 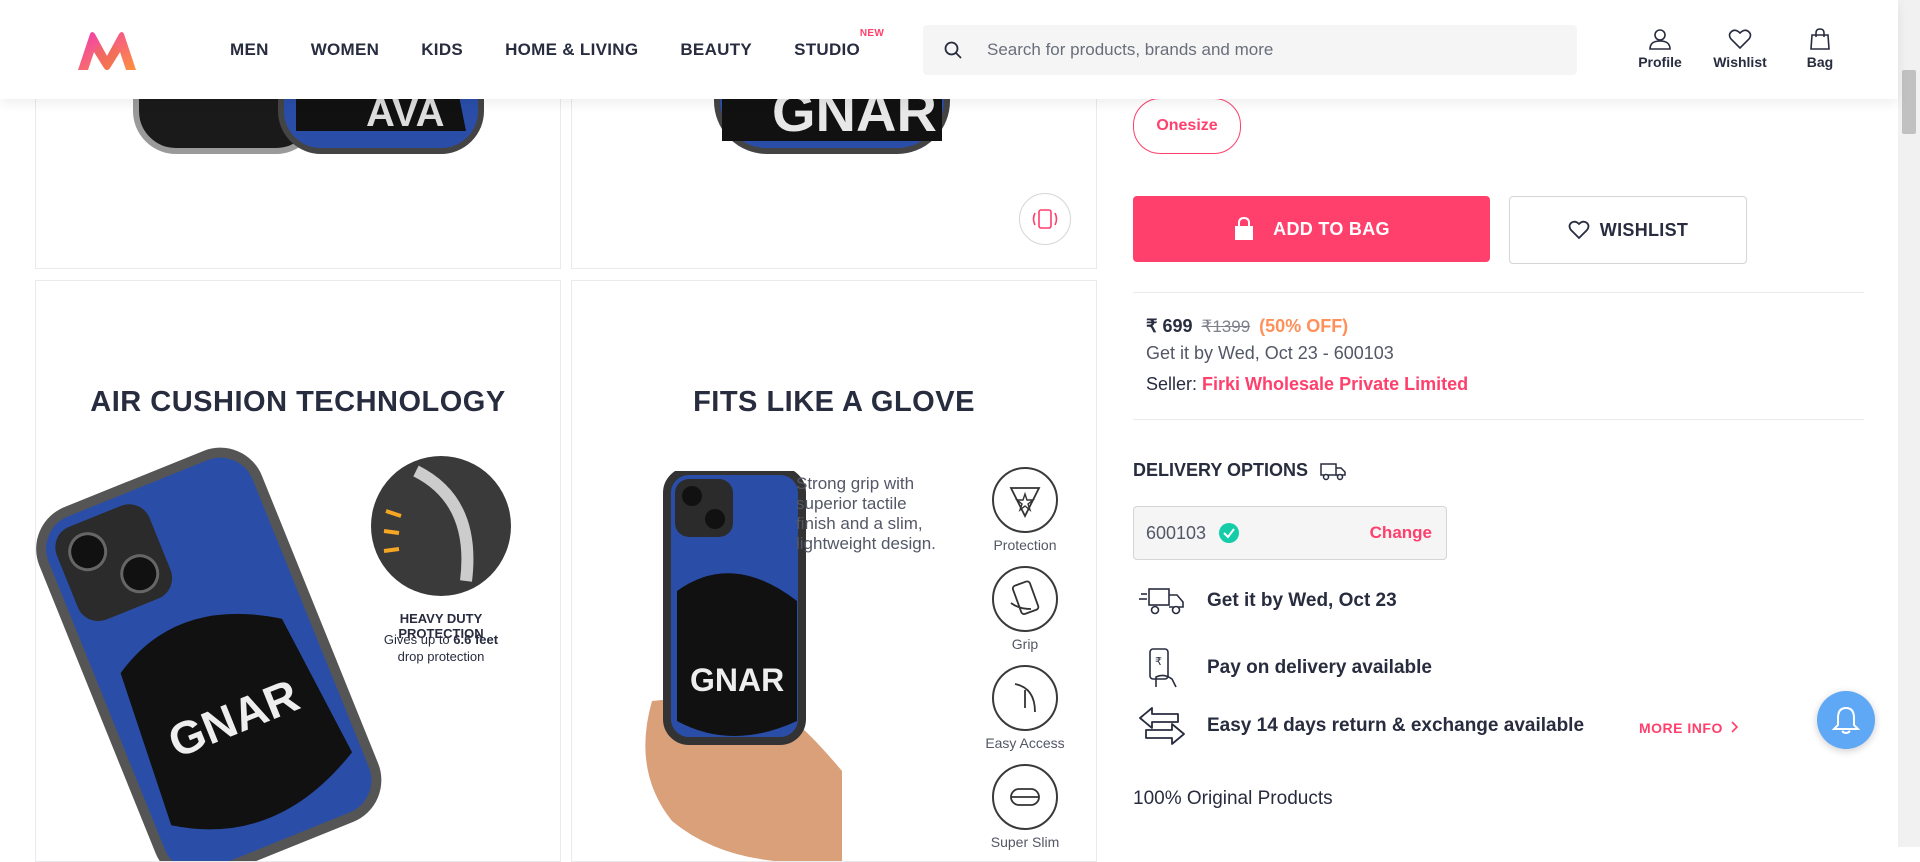 I want to click on check-circle-icon, so click(x=1229, y=533).